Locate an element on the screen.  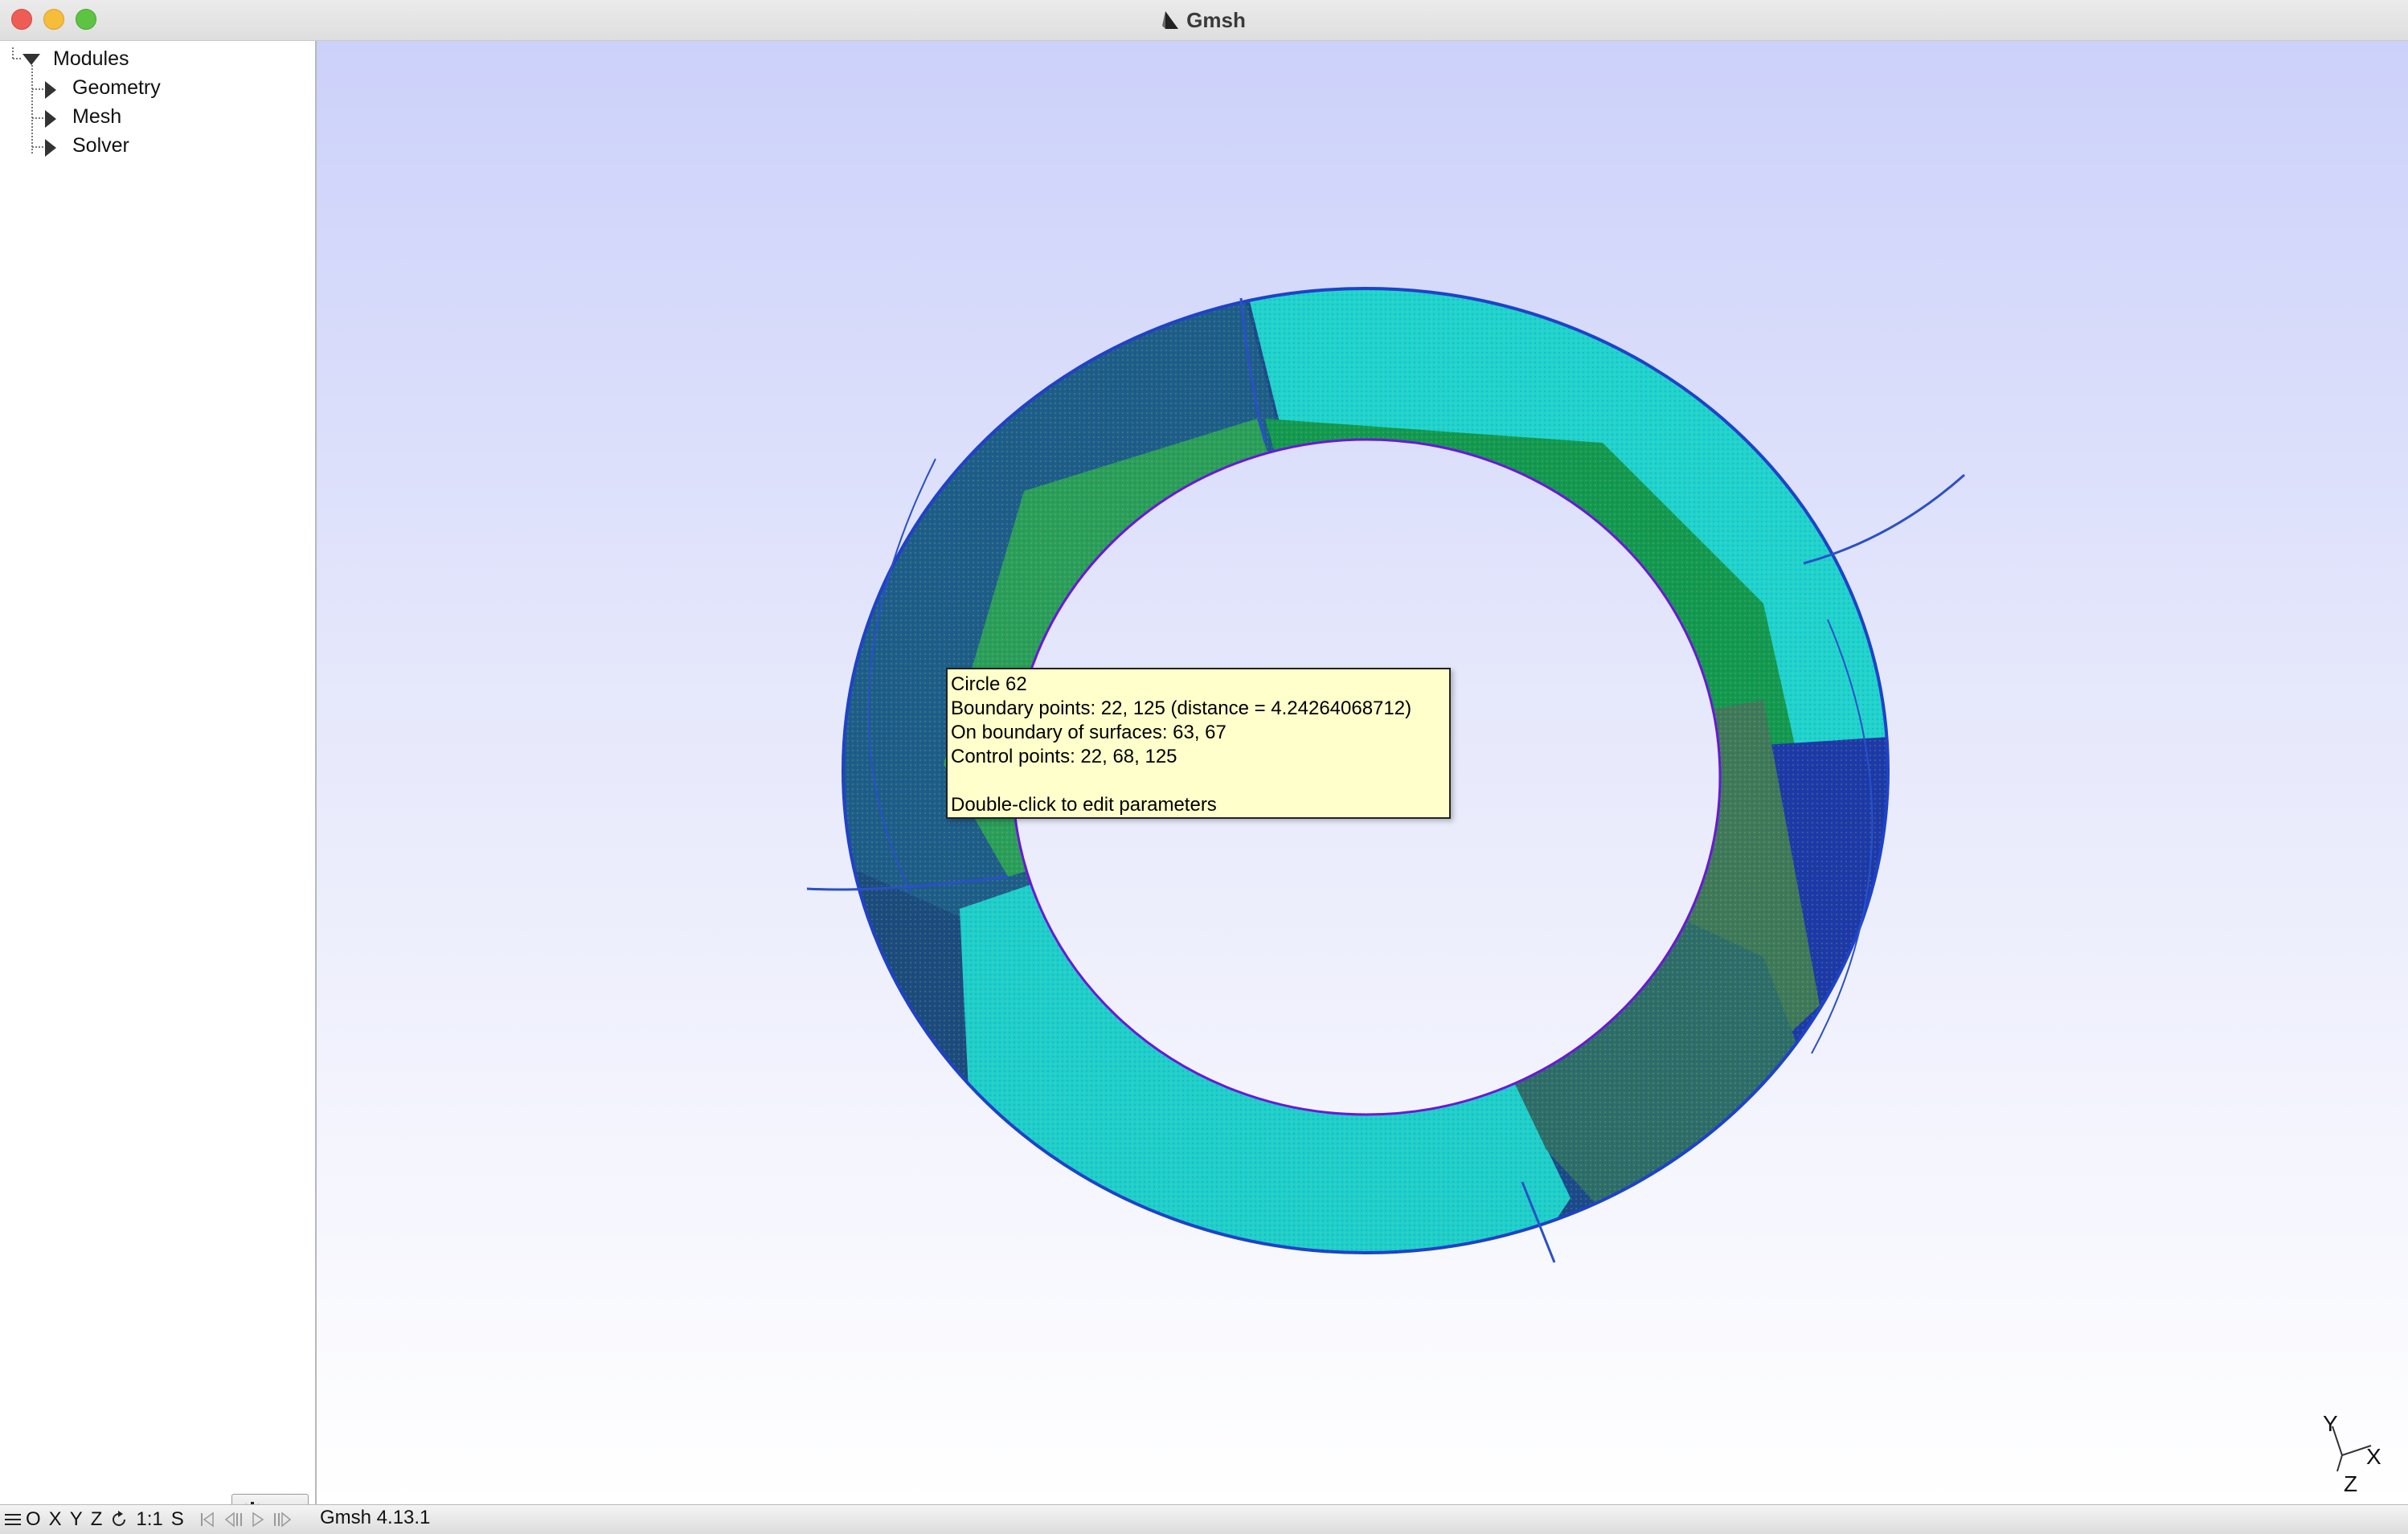
tree-collapse-icon is located at coordinates (32, 62).